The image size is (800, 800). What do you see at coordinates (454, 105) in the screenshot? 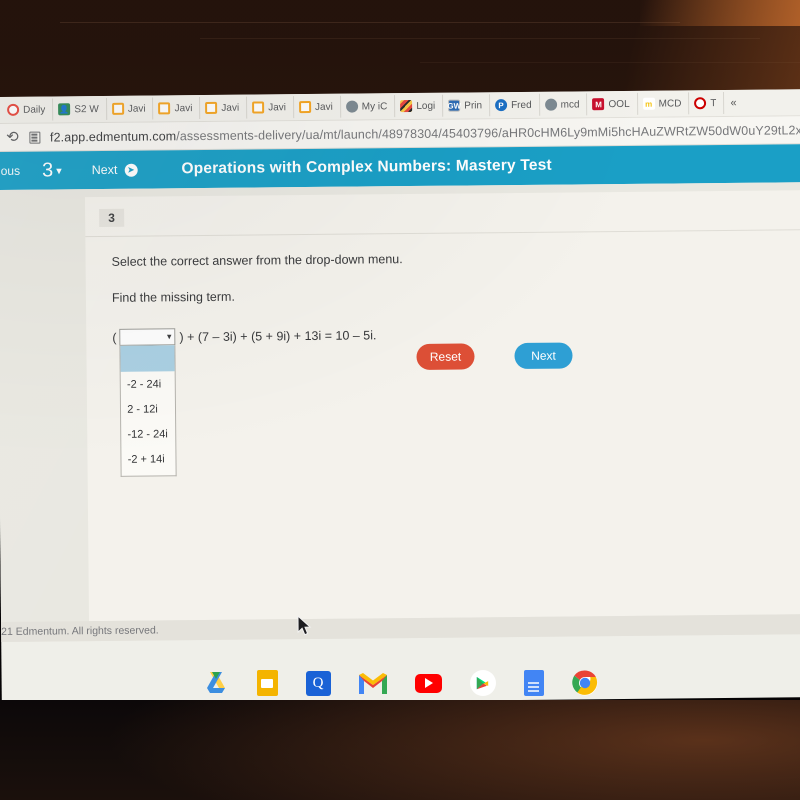
I see `gw-icon: GW` at bounding box center [454, 105].